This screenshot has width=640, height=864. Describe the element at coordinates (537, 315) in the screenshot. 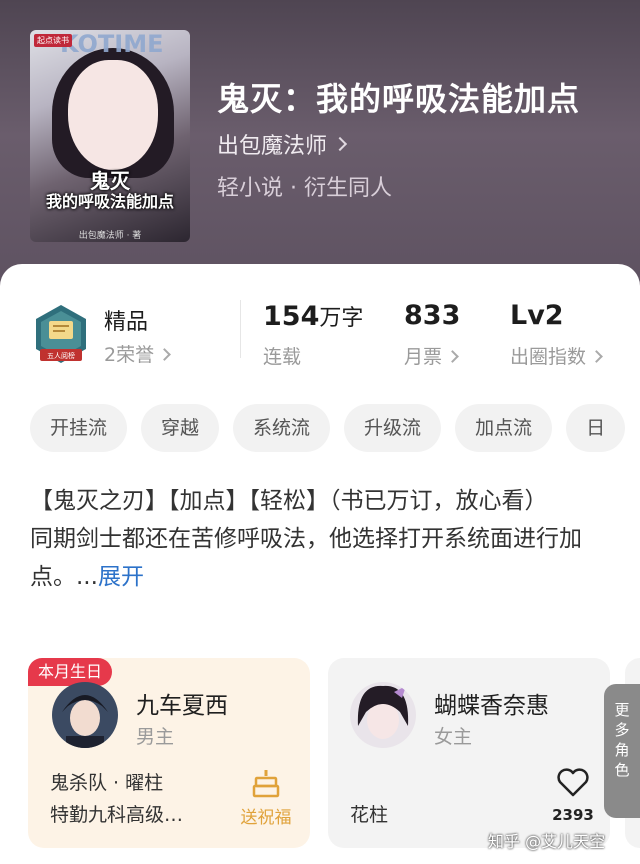

I see `popularity-level-value: Lv2` at that location.